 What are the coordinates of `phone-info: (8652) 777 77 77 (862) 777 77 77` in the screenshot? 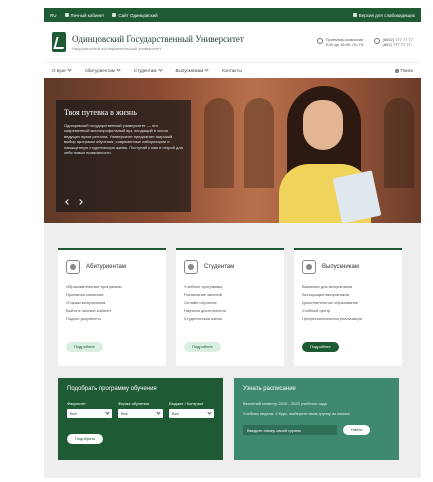 It's located at (393, 42).